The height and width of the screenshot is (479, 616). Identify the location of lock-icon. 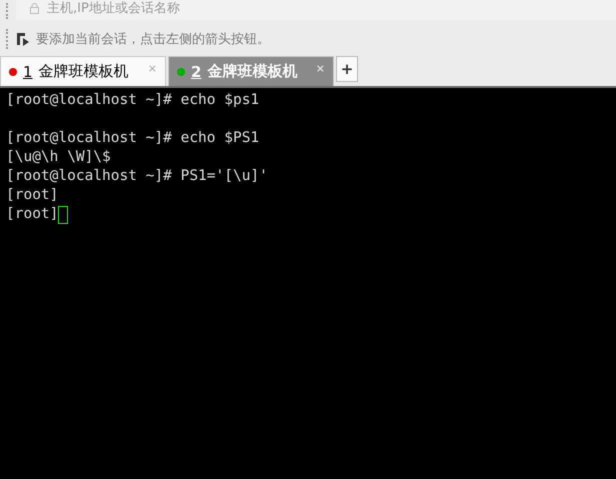
(34, 8).